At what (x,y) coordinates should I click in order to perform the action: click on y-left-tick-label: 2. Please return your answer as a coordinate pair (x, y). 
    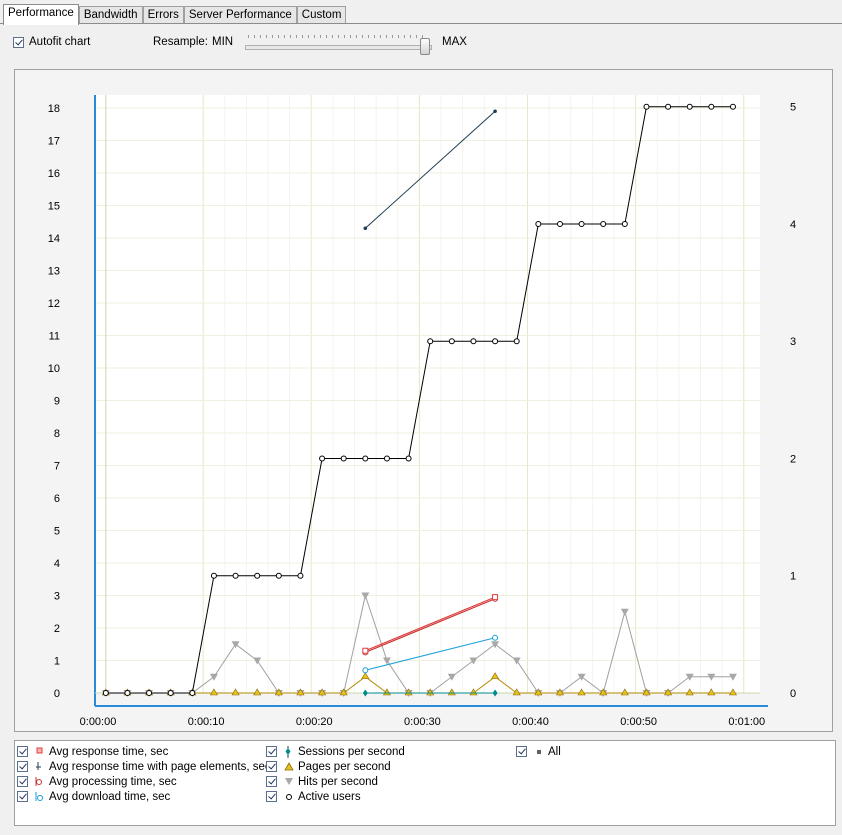
    Looking at the image, I should click on (57, 629).